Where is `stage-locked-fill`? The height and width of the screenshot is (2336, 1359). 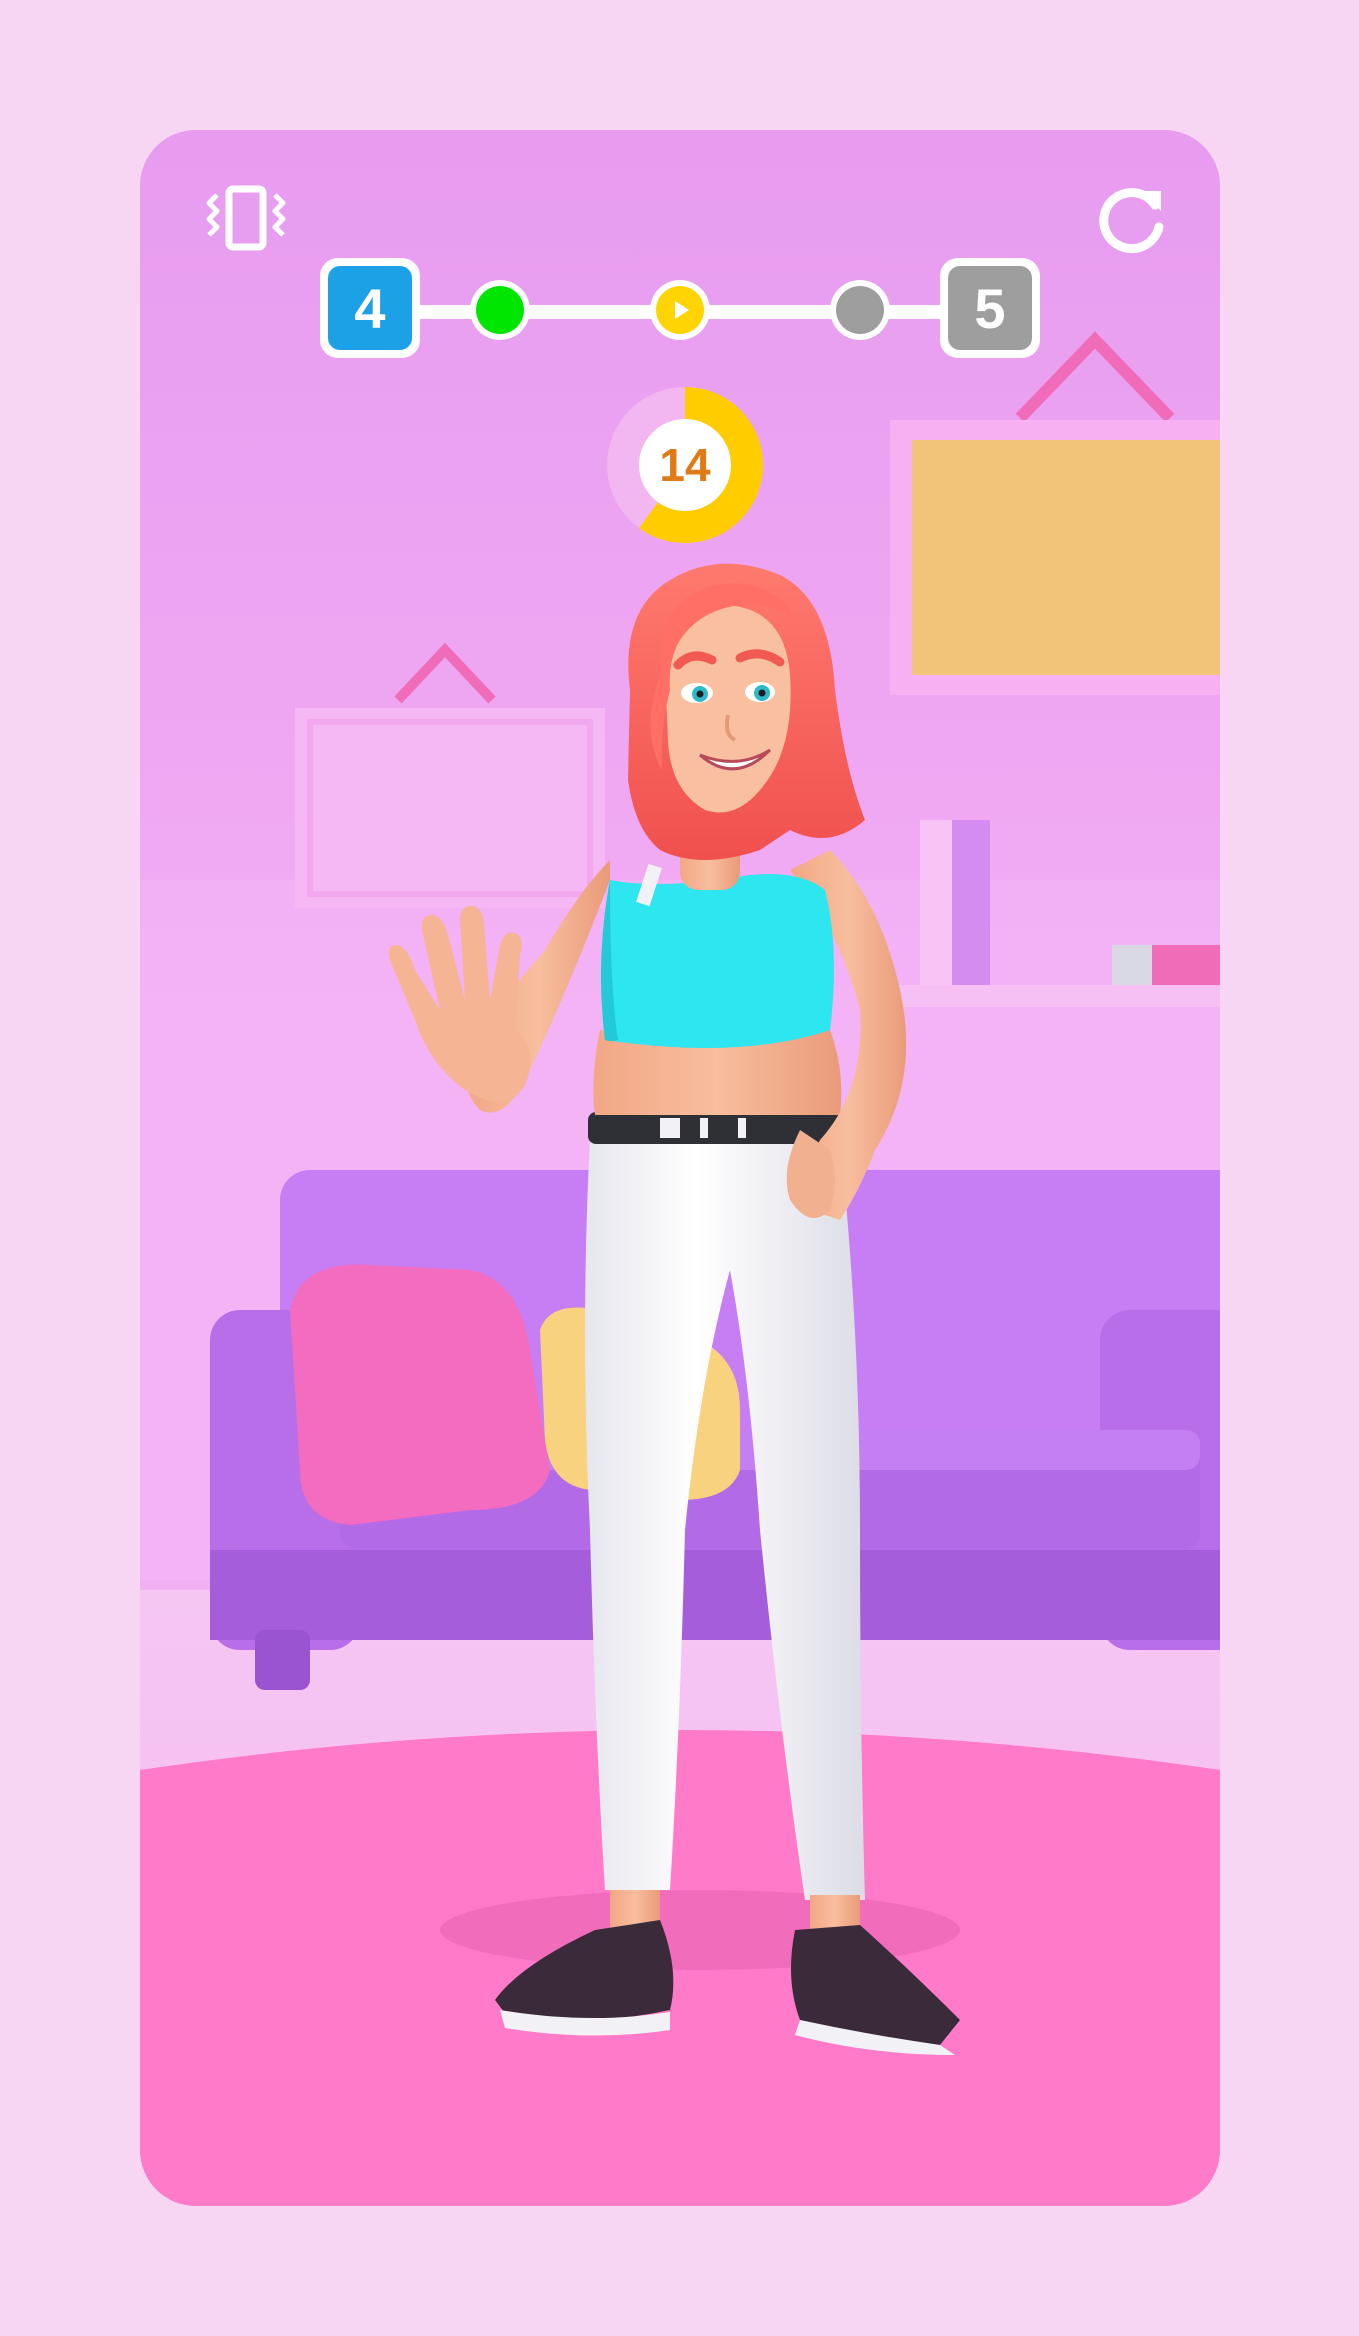
stage-locked-fill is located at coordinates (860, 310).